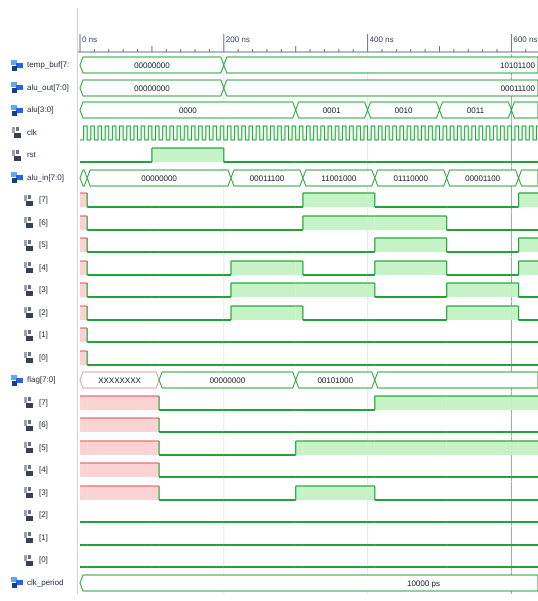 This screenshot has width=538, height=601. What do you see at coordinates (41, 380) in the screenshot?
I see `signal-name: flag[7:0]` at bounding box center [41, 380].